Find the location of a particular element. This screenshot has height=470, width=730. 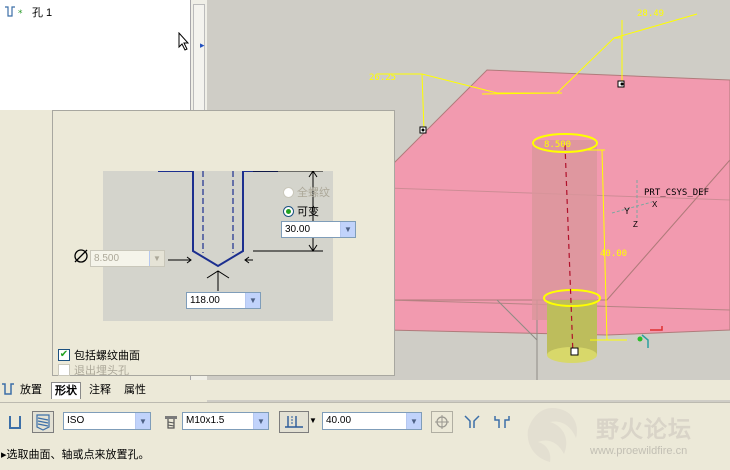

sketch-hole-button is located at coordinates (442, 422).